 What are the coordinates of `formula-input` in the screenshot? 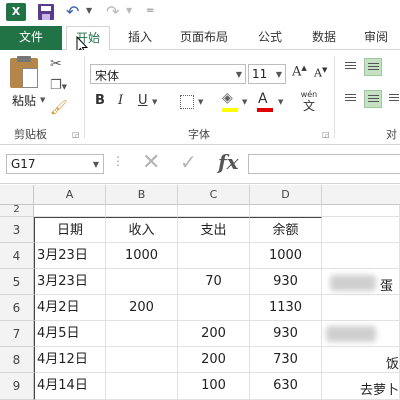 It's located at (324, 164).